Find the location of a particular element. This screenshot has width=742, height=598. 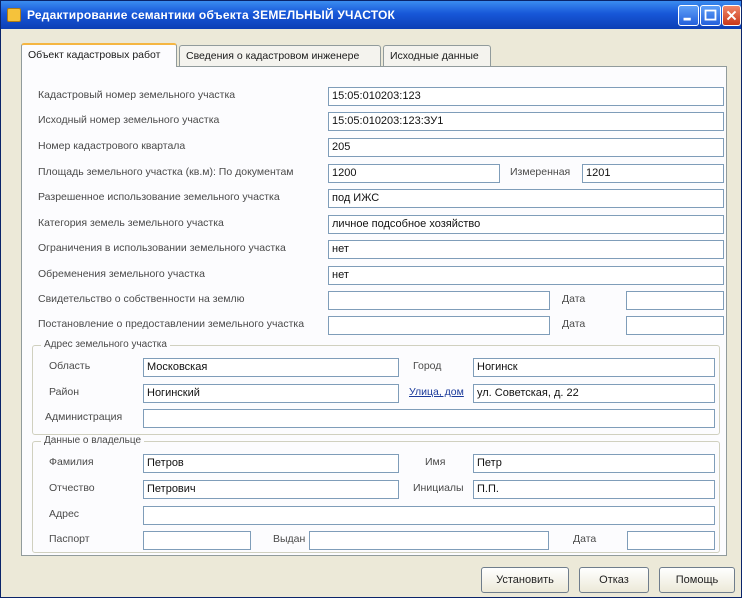

tab-cadastral-object: Объект кадастровых работ is located at coordinates (99, 55).